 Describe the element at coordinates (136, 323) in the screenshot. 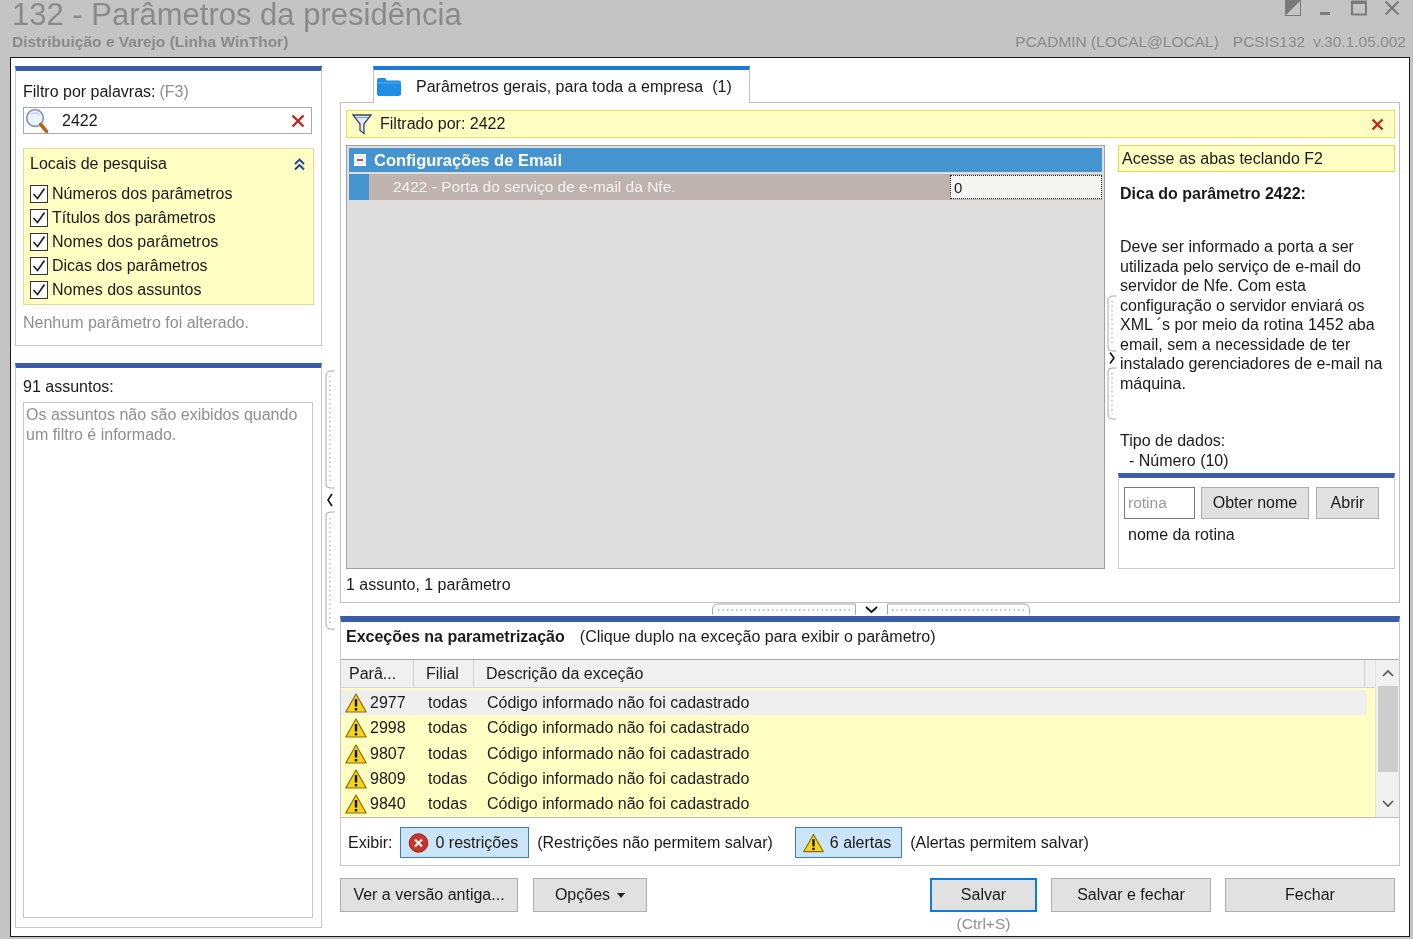

I see `status-text: Nenhum parâmetro foi alterado.` at that location.